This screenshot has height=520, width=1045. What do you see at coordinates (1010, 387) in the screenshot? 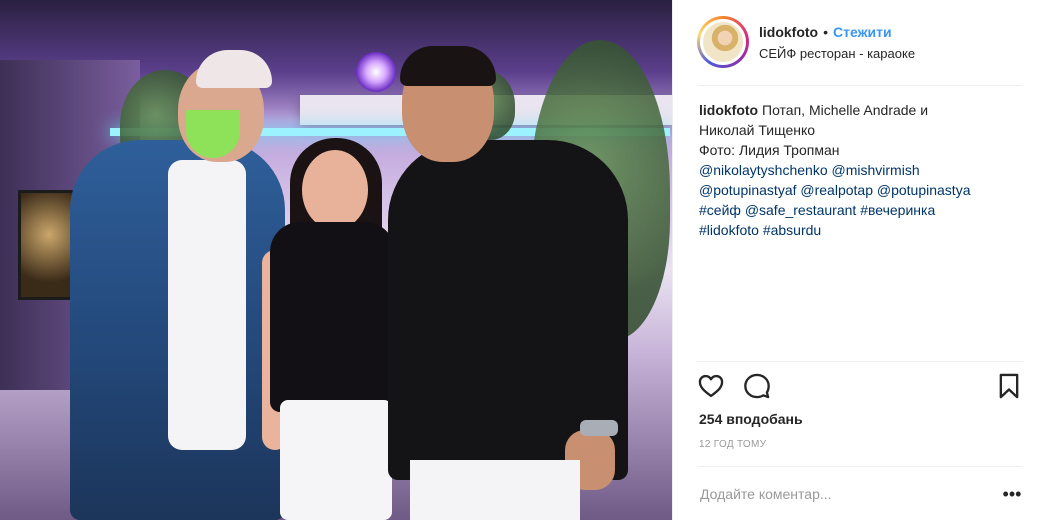
I see `bookmark-icon` at bounding box center [1010, 387].